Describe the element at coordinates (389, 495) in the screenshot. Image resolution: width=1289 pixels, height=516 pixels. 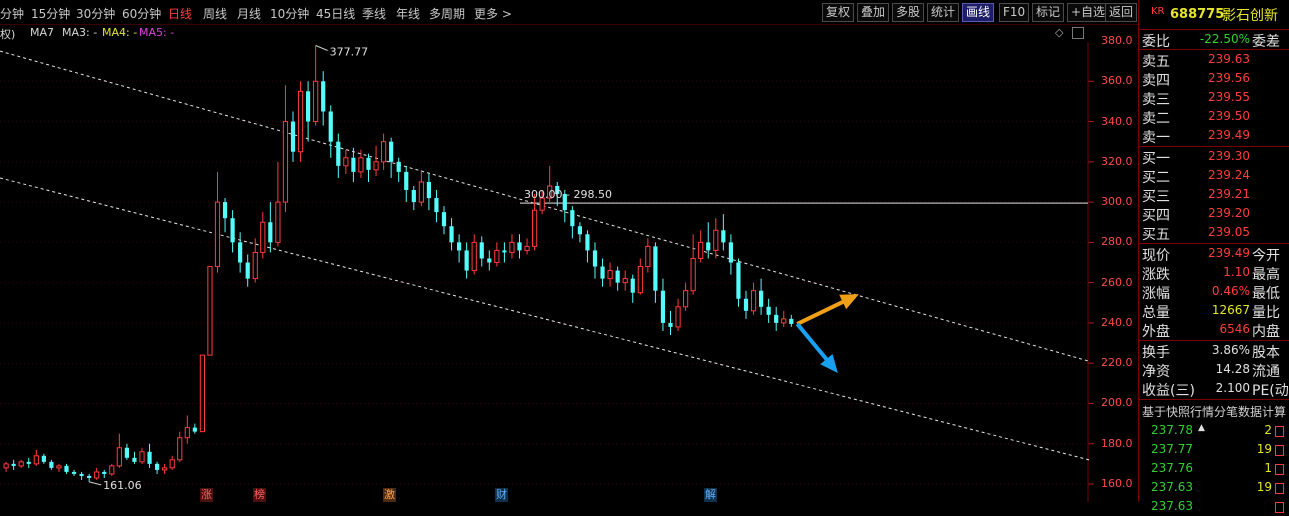
I see `marker-incentive: 激` at that location.